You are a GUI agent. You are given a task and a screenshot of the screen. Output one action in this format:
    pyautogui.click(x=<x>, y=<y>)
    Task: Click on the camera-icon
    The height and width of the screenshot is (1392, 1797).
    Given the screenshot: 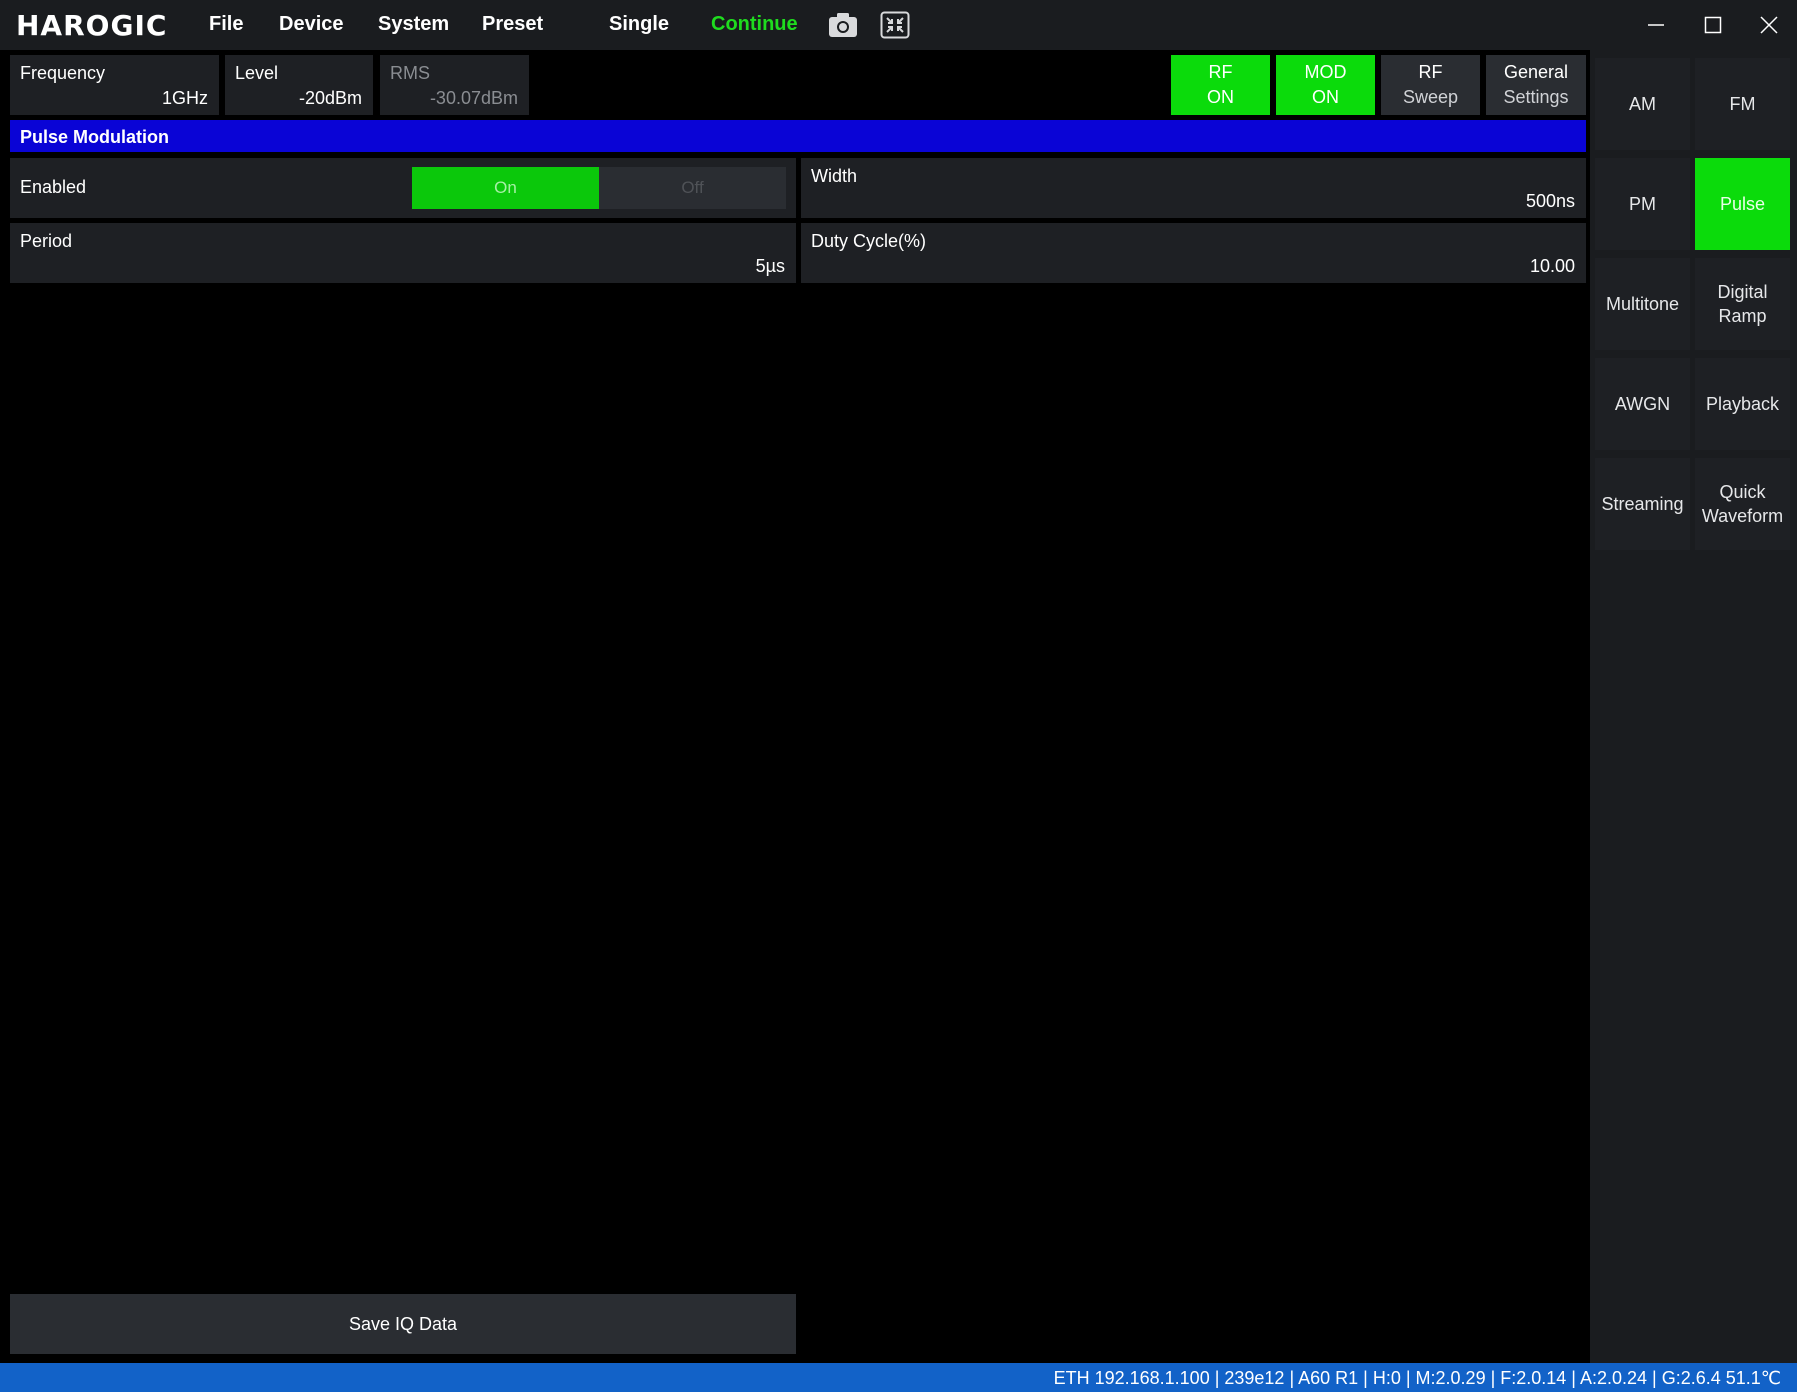 What is the action you would take?
    pyautogui.click(x=843, y=25)
    